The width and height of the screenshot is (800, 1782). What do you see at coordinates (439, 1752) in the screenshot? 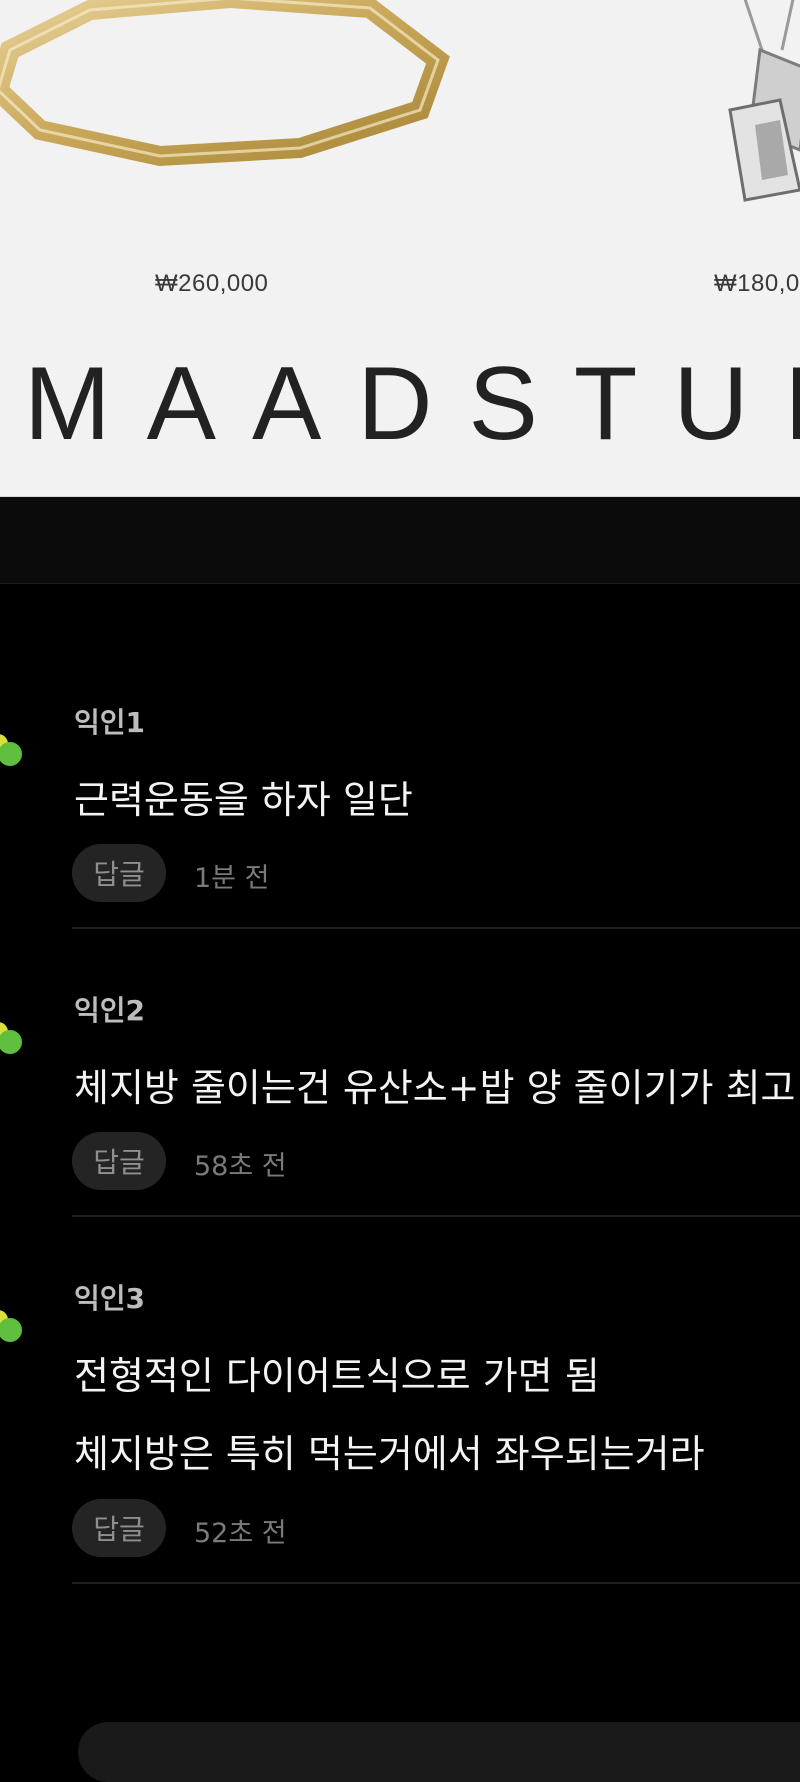
I see `comment-input-bar` at bounding box center [439, 1752].